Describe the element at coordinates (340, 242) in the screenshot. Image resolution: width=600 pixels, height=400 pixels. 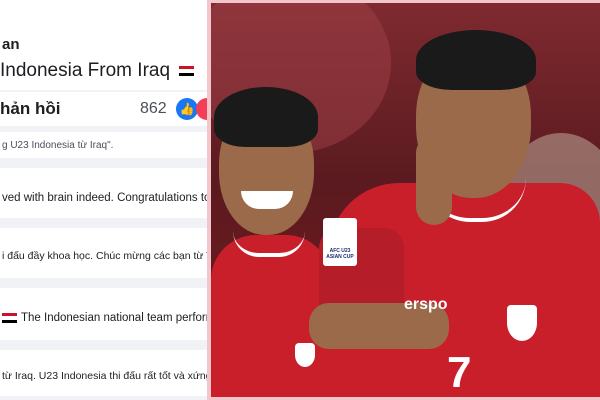
I see `tournament-badge: AFC U23 ASIAN CUP` at that location.